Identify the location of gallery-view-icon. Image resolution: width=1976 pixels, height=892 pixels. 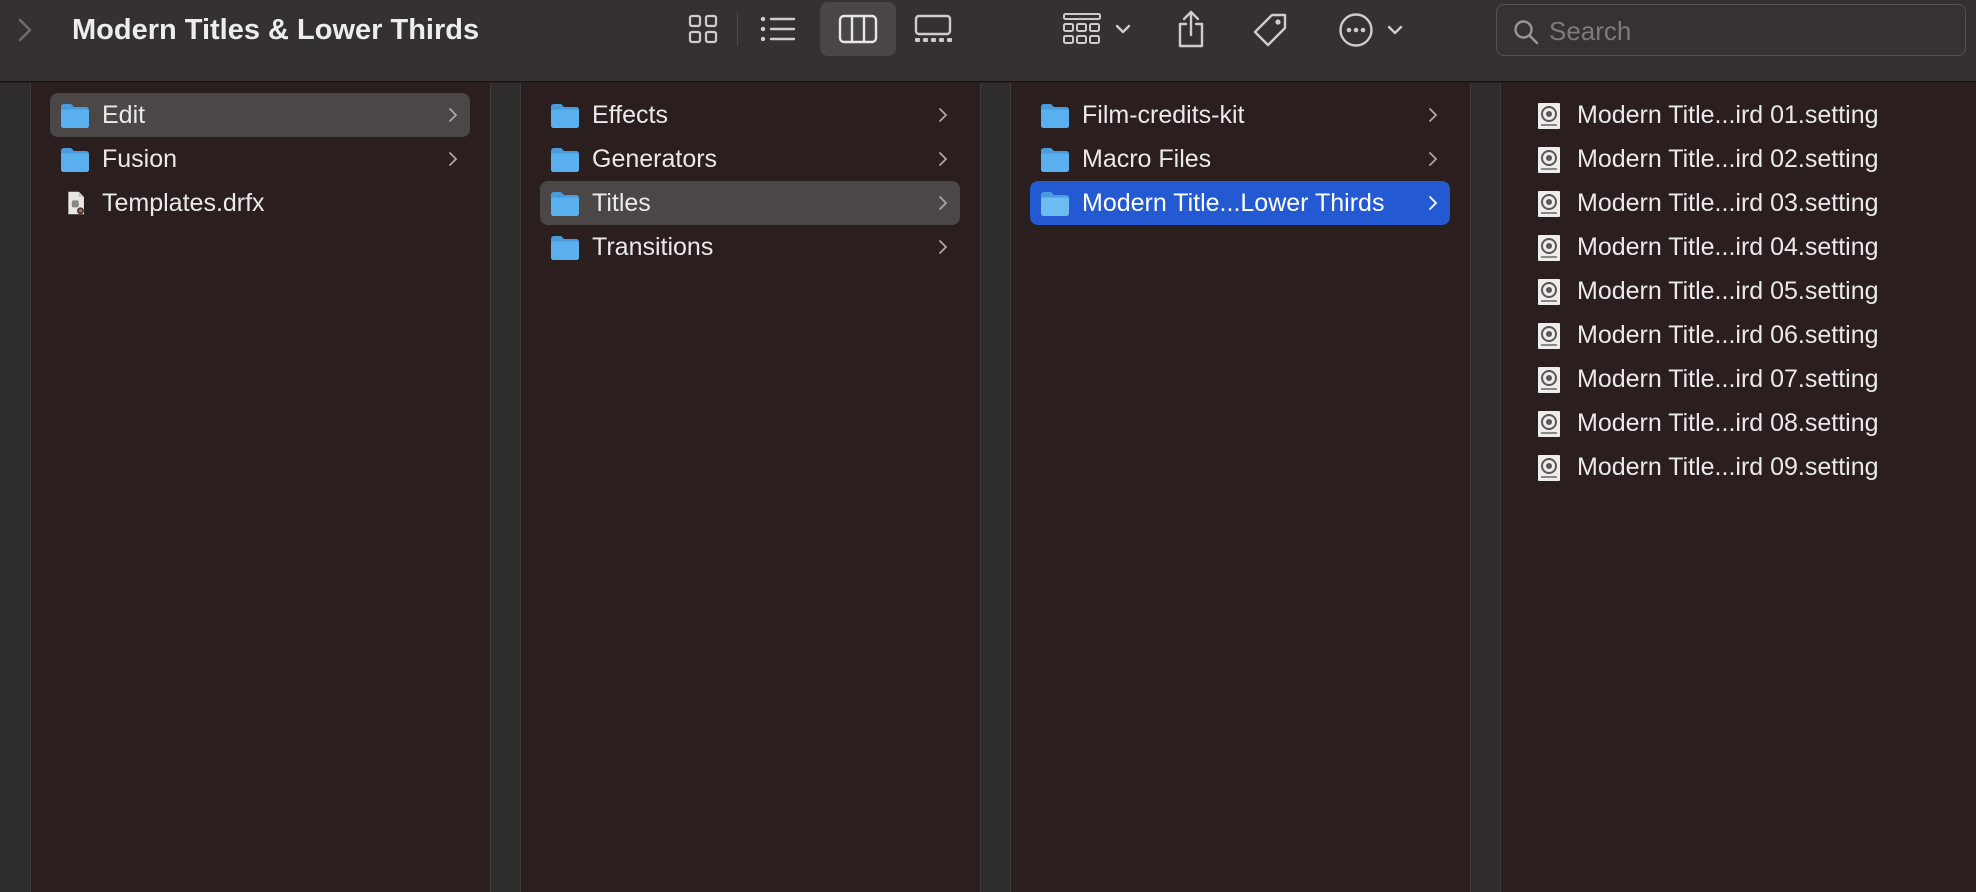
(933, 28).